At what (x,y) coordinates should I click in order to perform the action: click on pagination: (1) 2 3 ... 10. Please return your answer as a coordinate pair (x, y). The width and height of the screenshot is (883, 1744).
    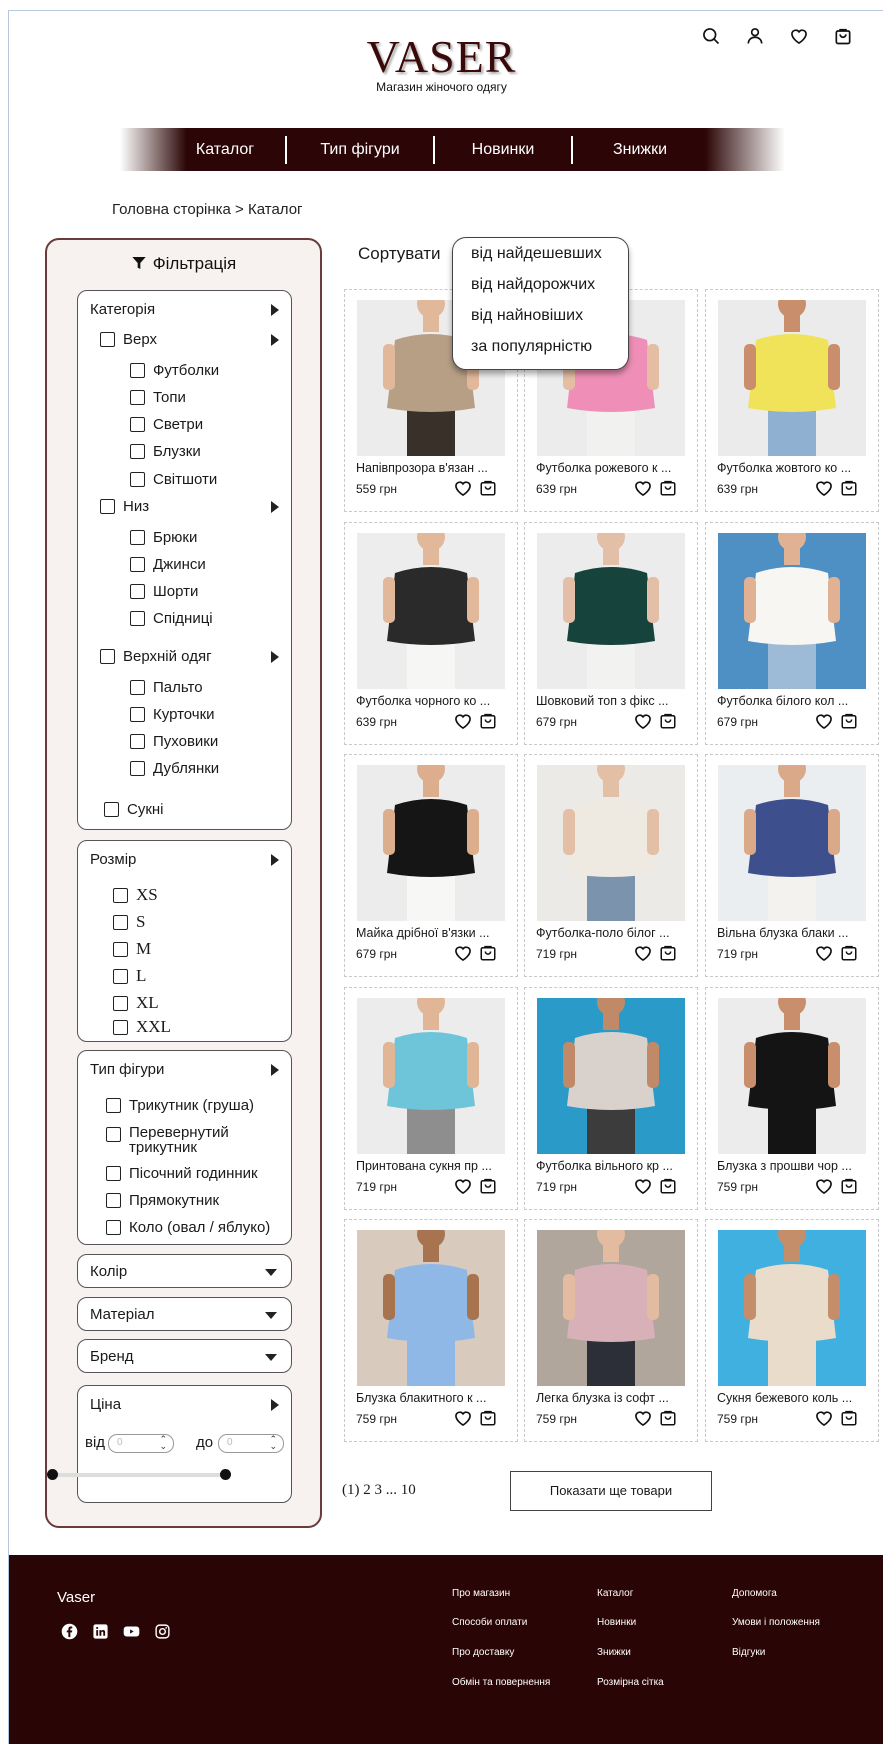
    Looking at the image, I should click on (379, 1490).